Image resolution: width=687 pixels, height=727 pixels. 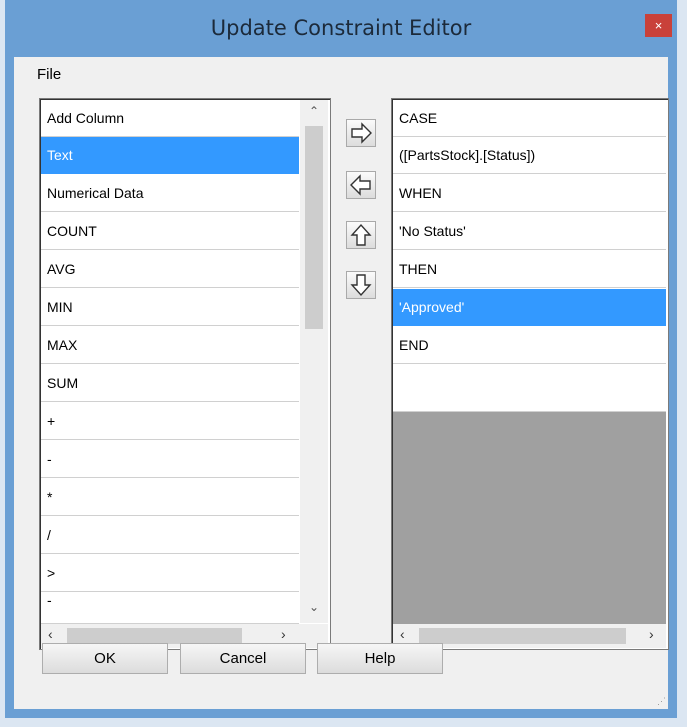 I want to click on menu-bar: File, so click(x=341, y=72).